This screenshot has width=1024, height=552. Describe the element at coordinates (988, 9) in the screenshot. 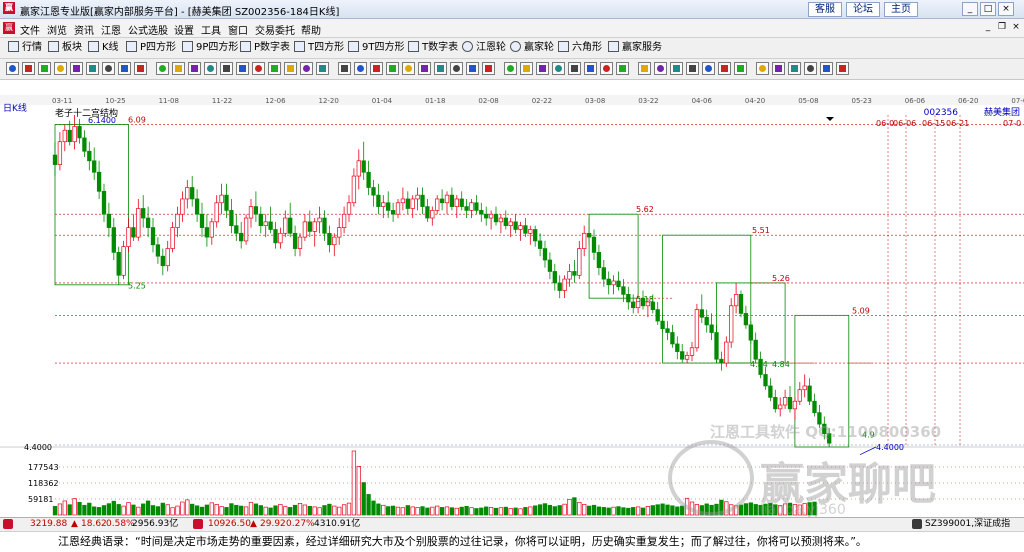

I see `maximize-icon: □` at that location.